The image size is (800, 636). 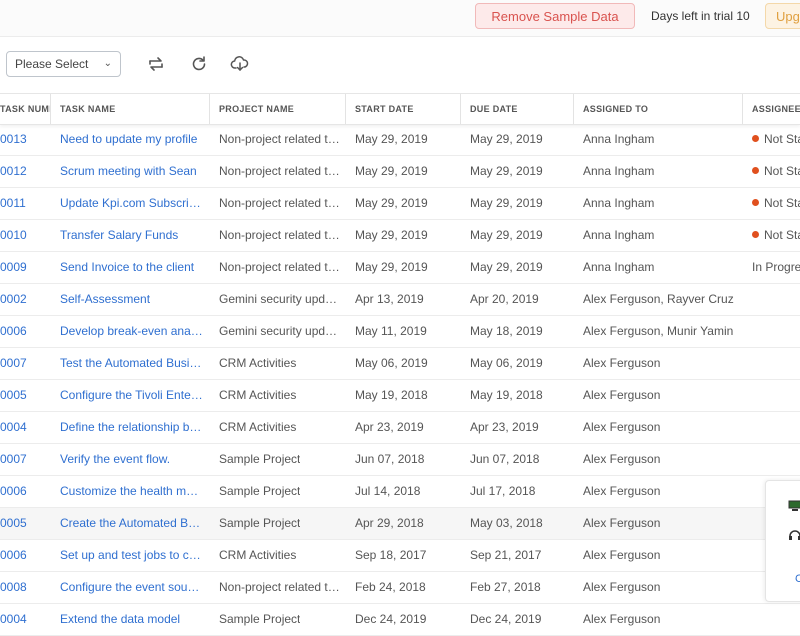 I want to click on widget-link: C, so click(x=797, y=579).